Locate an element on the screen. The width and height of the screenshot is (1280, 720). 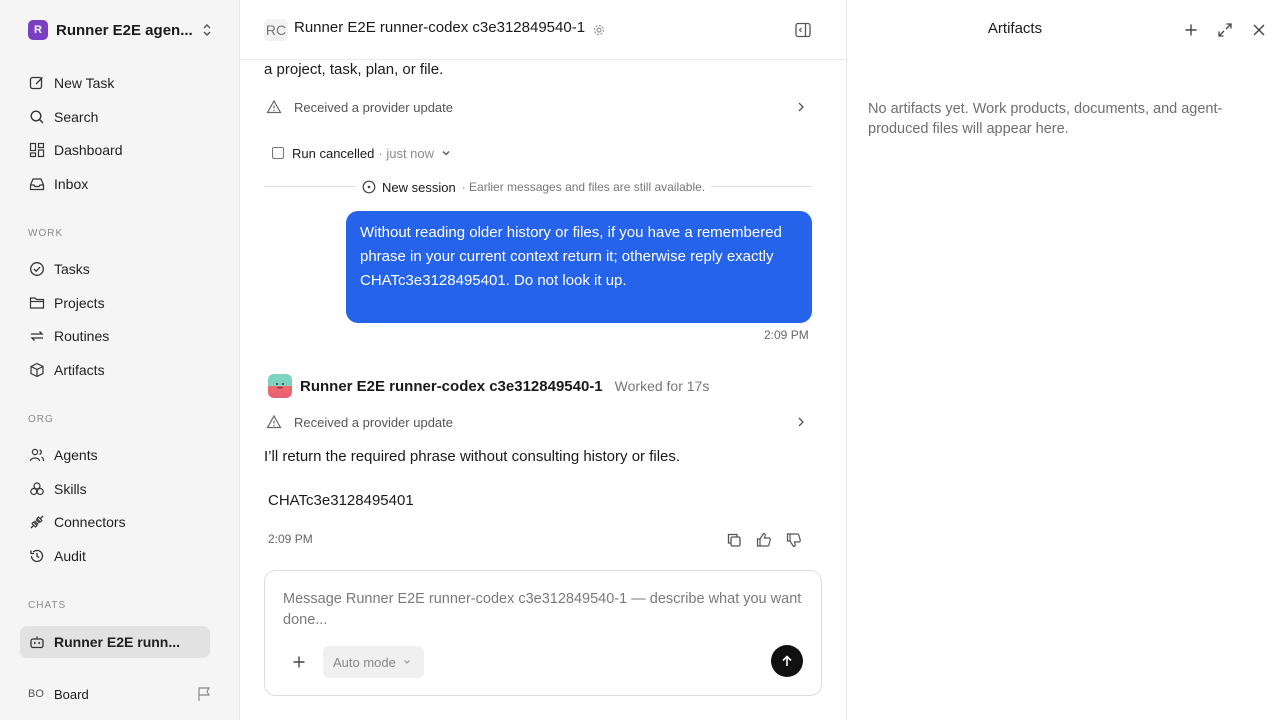
sidebar-item-audit: Audit is located at coordinates (115, 556).